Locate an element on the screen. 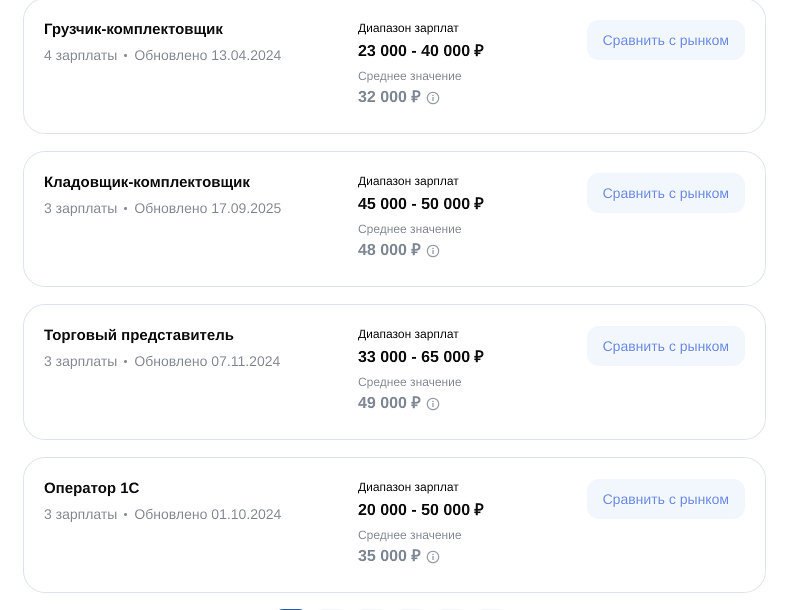 Image resolution: width=802 pixels, height=610 pixels. average-salary: 48 000 ₽ is located at coordinates (389, 251).